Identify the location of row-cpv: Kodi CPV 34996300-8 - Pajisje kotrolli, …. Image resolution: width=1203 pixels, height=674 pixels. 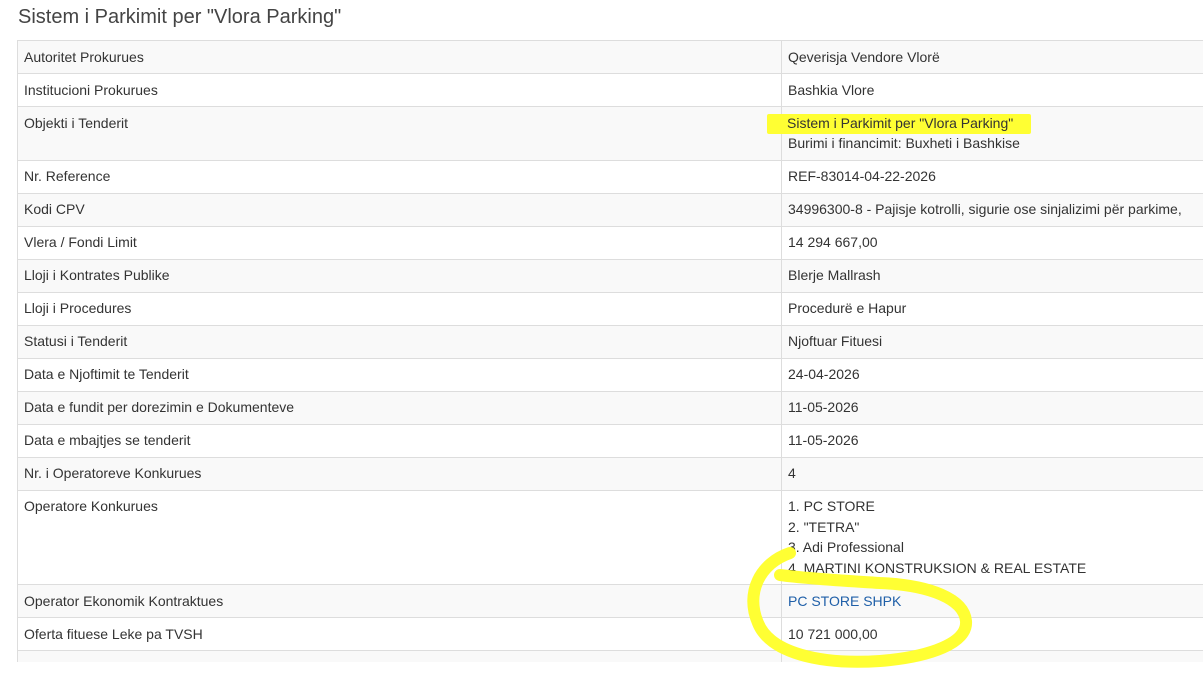
(610, 209).